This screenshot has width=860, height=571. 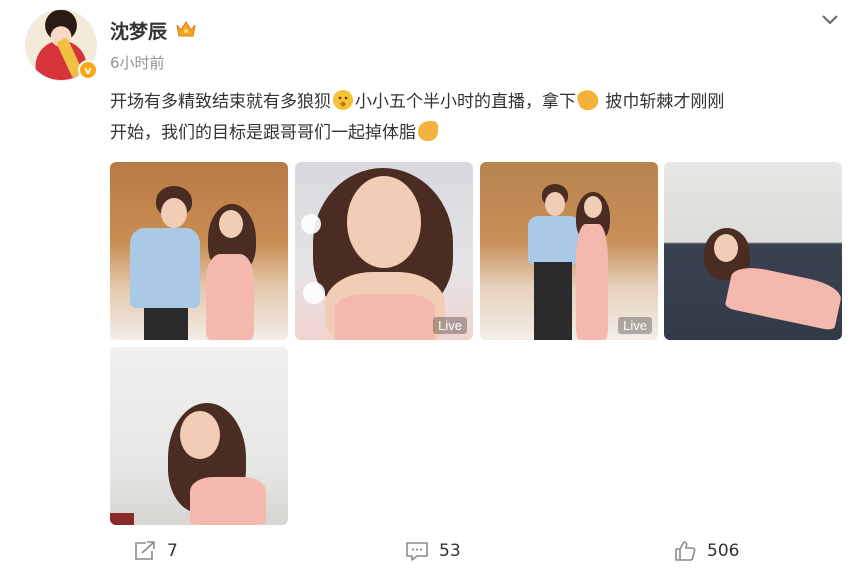 What do you see at coordinates (138, 30) in the screenshot?
I see `username: 沈梦辰` at bounding box center [138, 30].